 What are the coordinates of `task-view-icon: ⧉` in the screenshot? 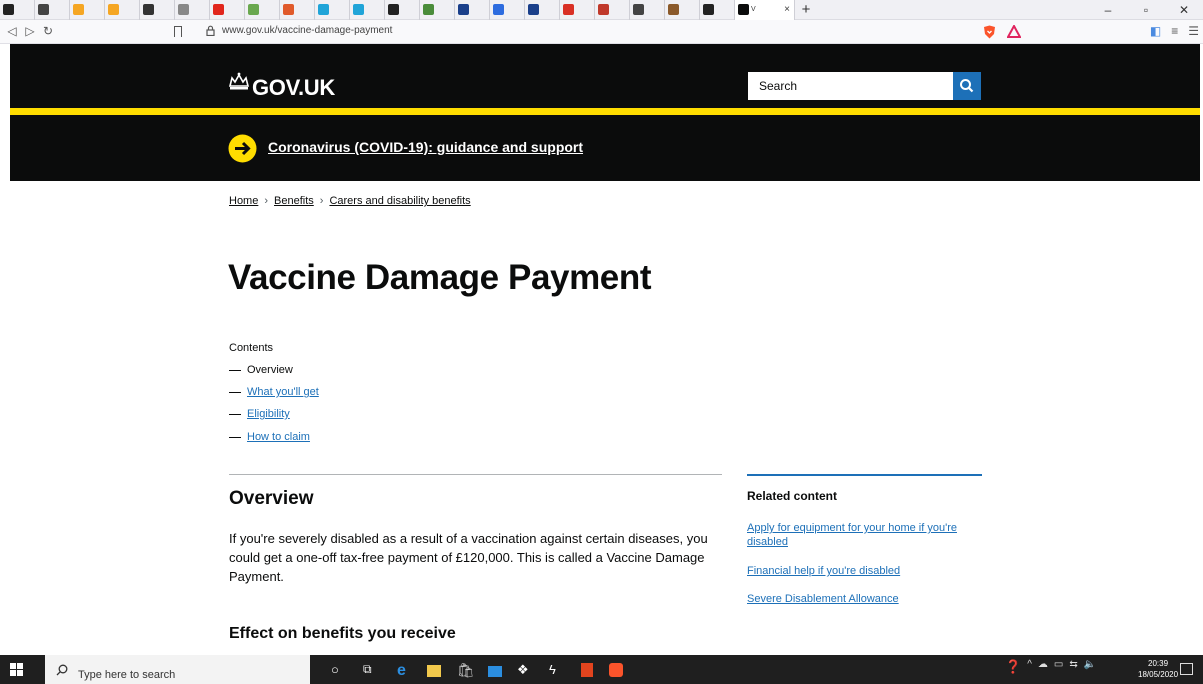 It's located at (371, 670).